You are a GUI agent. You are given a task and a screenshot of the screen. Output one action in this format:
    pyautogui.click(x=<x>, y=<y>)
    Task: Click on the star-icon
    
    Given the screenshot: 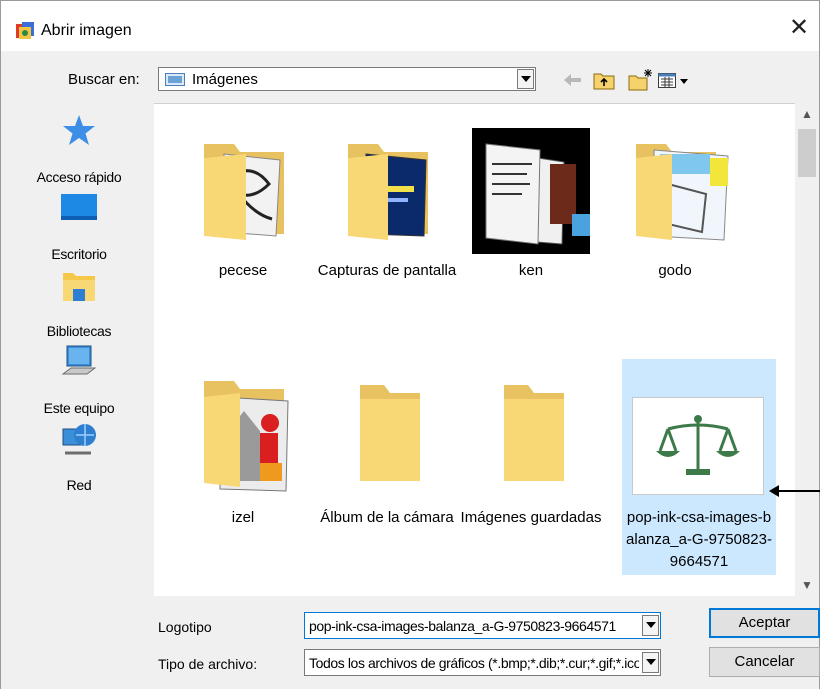 What is the action you would take?
    pyautogui.click(x=79, y=130)
    